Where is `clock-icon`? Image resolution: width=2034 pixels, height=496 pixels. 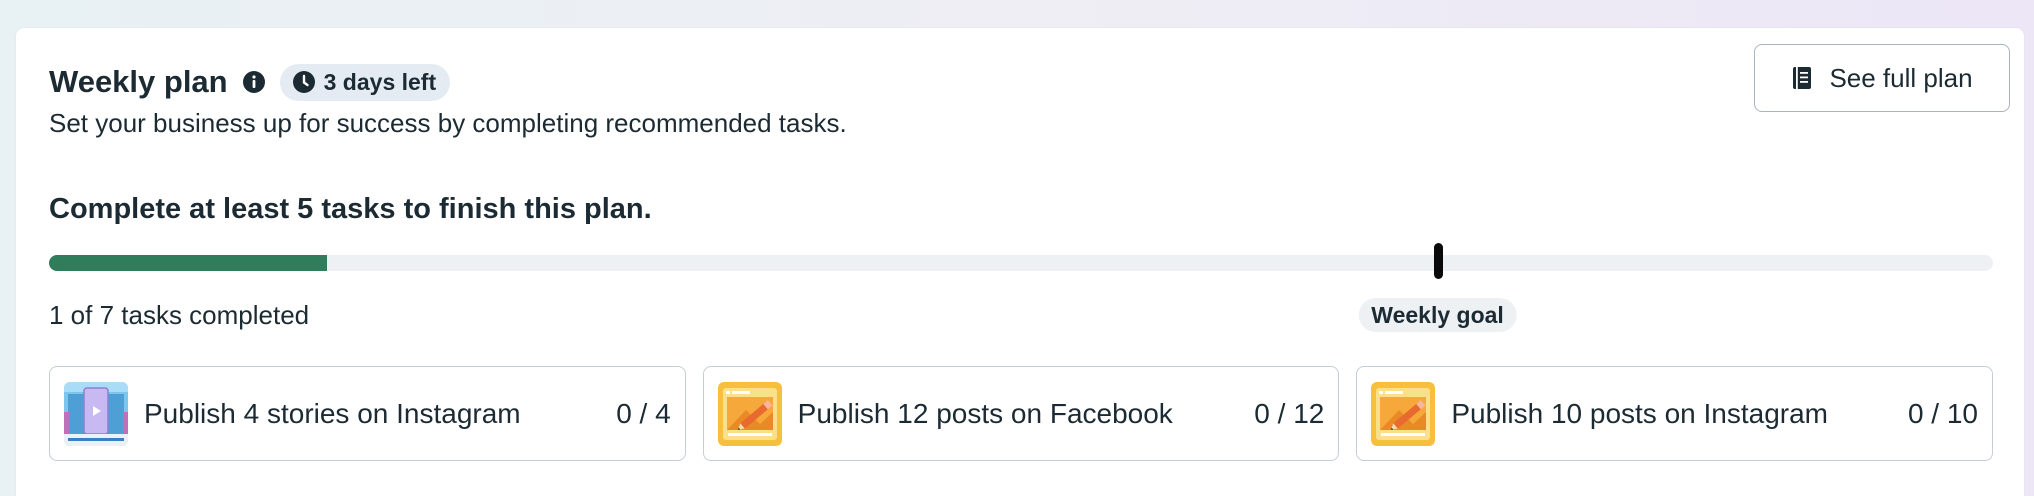
clock-icon is located at coordinates (304, 82).